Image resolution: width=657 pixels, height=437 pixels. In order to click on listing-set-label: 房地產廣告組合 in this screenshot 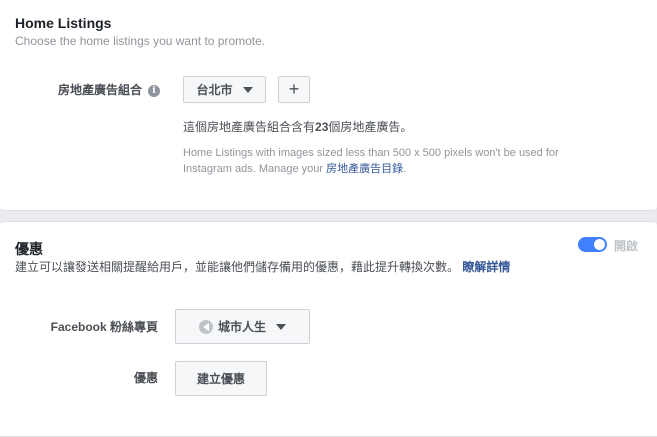, I will do `click(99, 90)`.